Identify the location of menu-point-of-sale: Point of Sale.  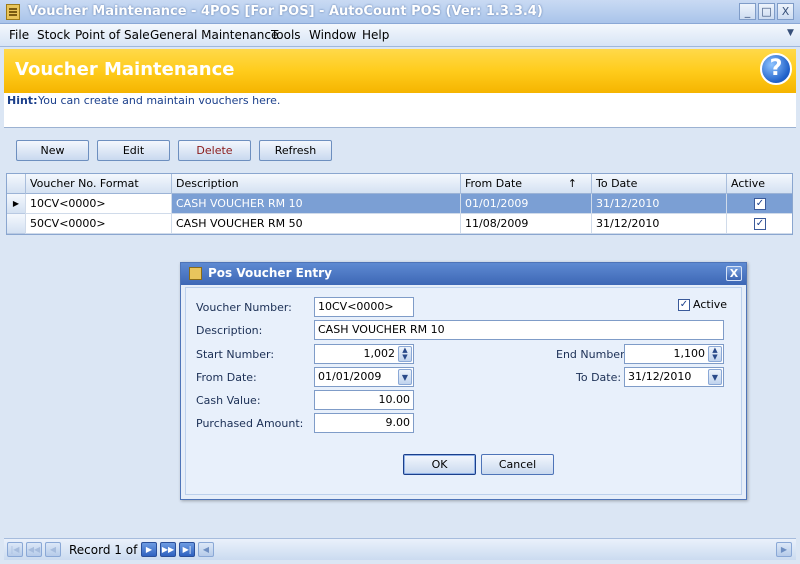
(112, 35).